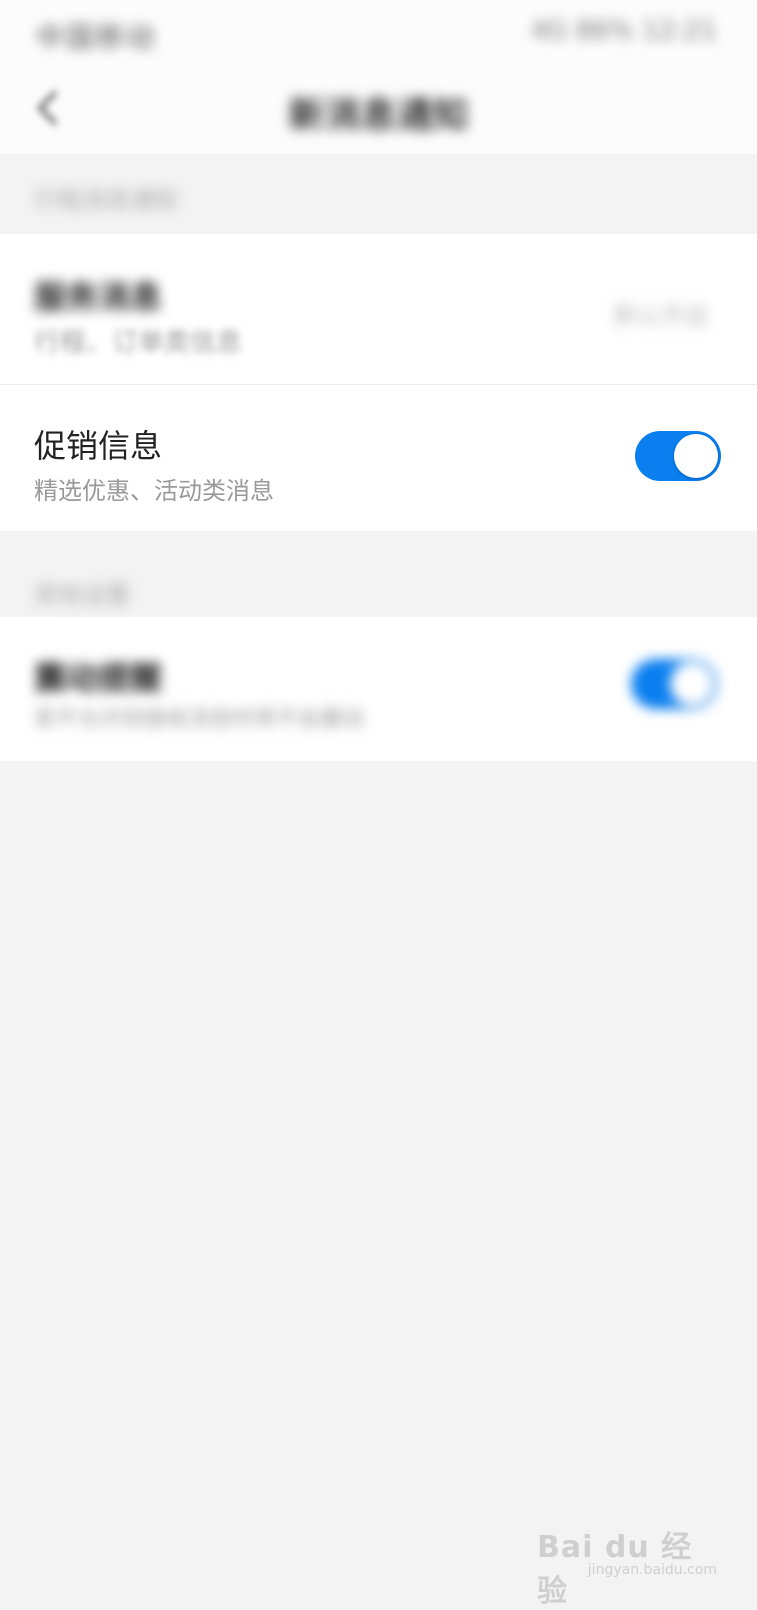 The width and height of the screenshot is (757, 1610). Describe the element at coordinates (199, 719) in the screenshot. I see `row-subtitle: 若不允许则接收消息时将不会震动` at that location.